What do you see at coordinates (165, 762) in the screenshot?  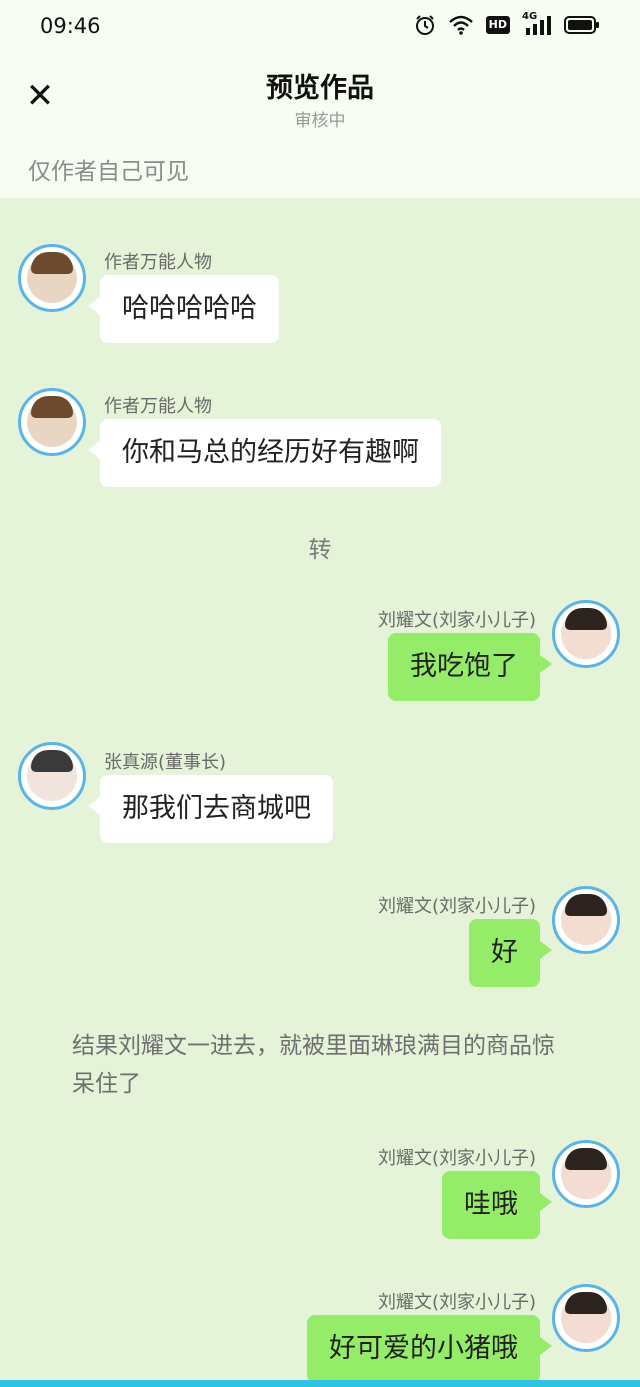 I see `sender-name: 张真源(董事长)` at bounding box center [165, 762].